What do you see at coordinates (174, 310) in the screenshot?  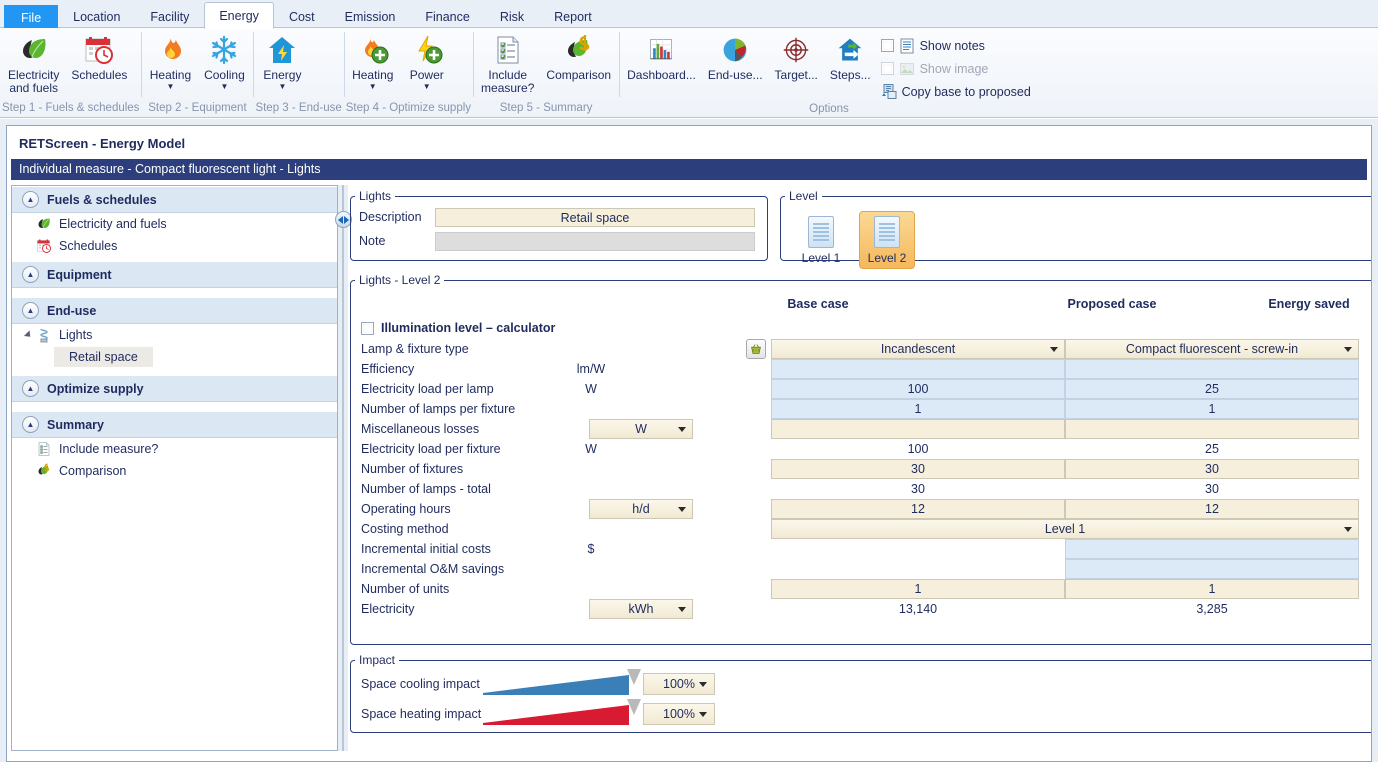 I see `sidebar-section-end-use: ▲ End-use` at bounding box center [174, 310].